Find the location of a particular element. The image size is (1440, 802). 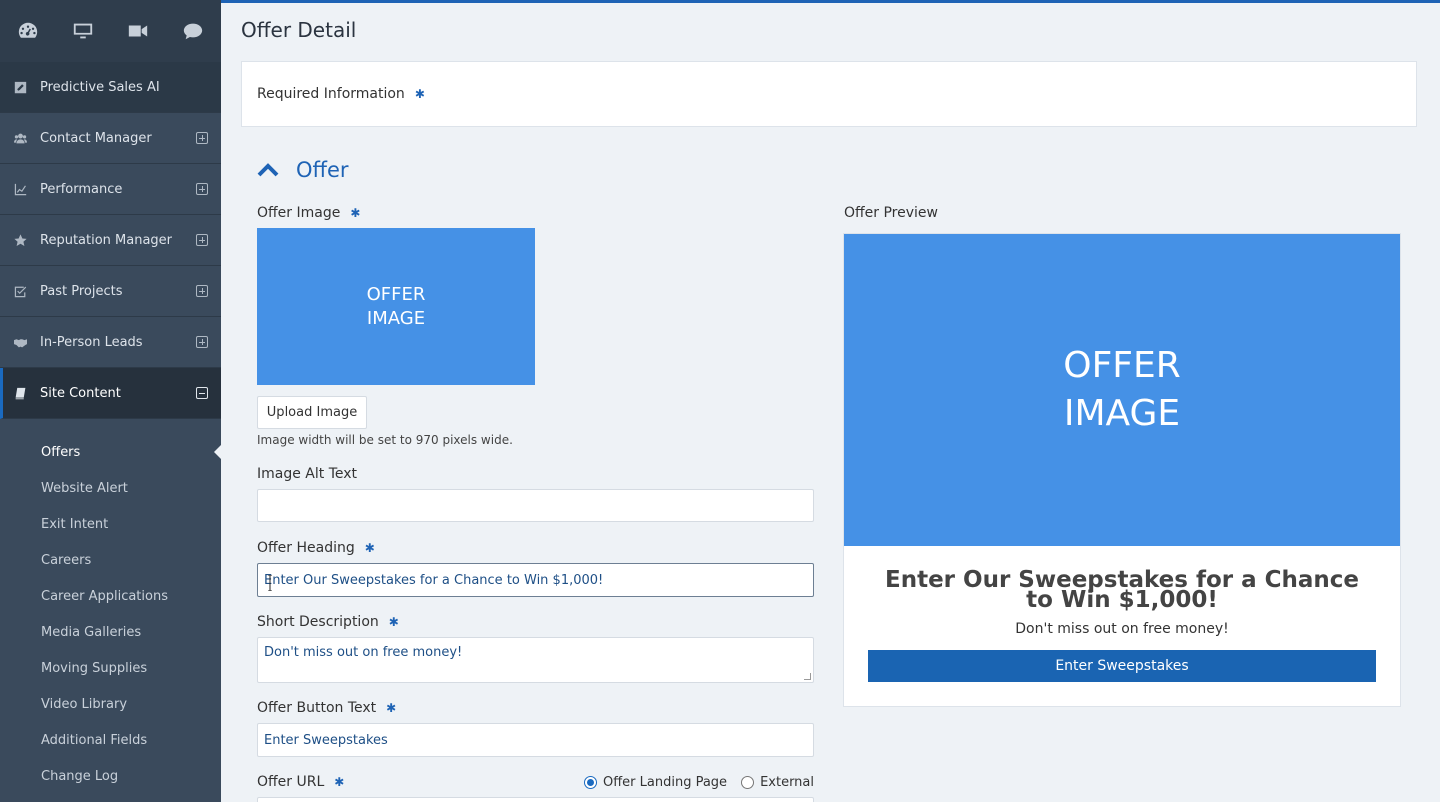

offer-image-text-line1: OFFER is located at coordinates (396, 294).